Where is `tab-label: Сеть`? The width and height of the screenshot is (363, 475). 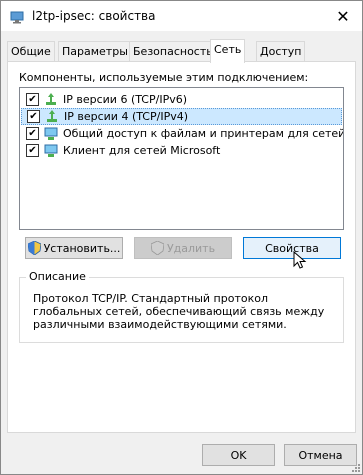
tab-label: Сеть is located at coordinates (228, 49).